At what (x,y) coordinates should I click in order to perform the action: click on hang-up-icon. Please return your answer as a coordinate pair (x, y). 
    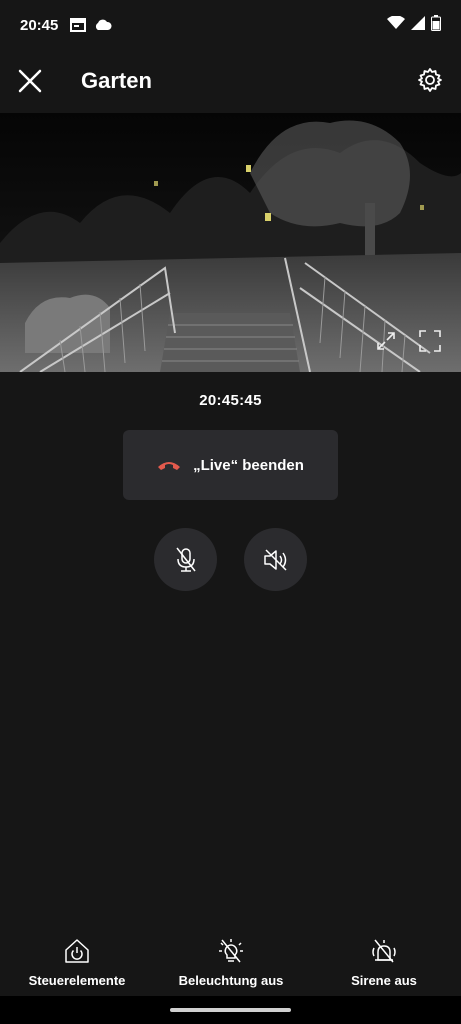
    Looking at the image, I should click on (169, 466).